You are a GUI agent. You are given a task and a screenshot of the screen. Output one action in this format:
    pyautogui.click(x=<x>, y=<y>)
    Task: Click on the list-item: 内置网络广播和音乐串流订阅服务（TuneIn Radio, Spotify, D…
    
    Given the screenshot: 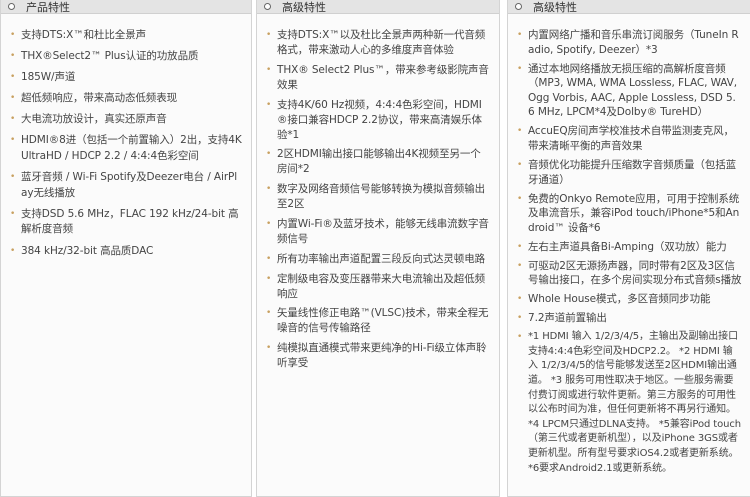 What is the action you would take?
    pyautogui.click(x=629, y=42)
    